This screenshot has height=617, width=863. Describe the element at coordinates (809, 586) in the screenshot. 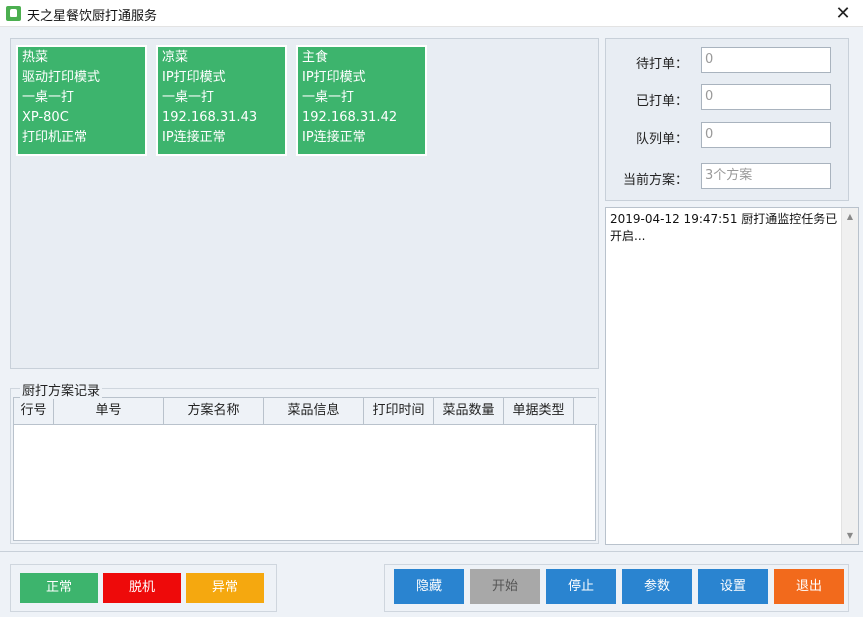

I see `exit-button: 退出` at that location.